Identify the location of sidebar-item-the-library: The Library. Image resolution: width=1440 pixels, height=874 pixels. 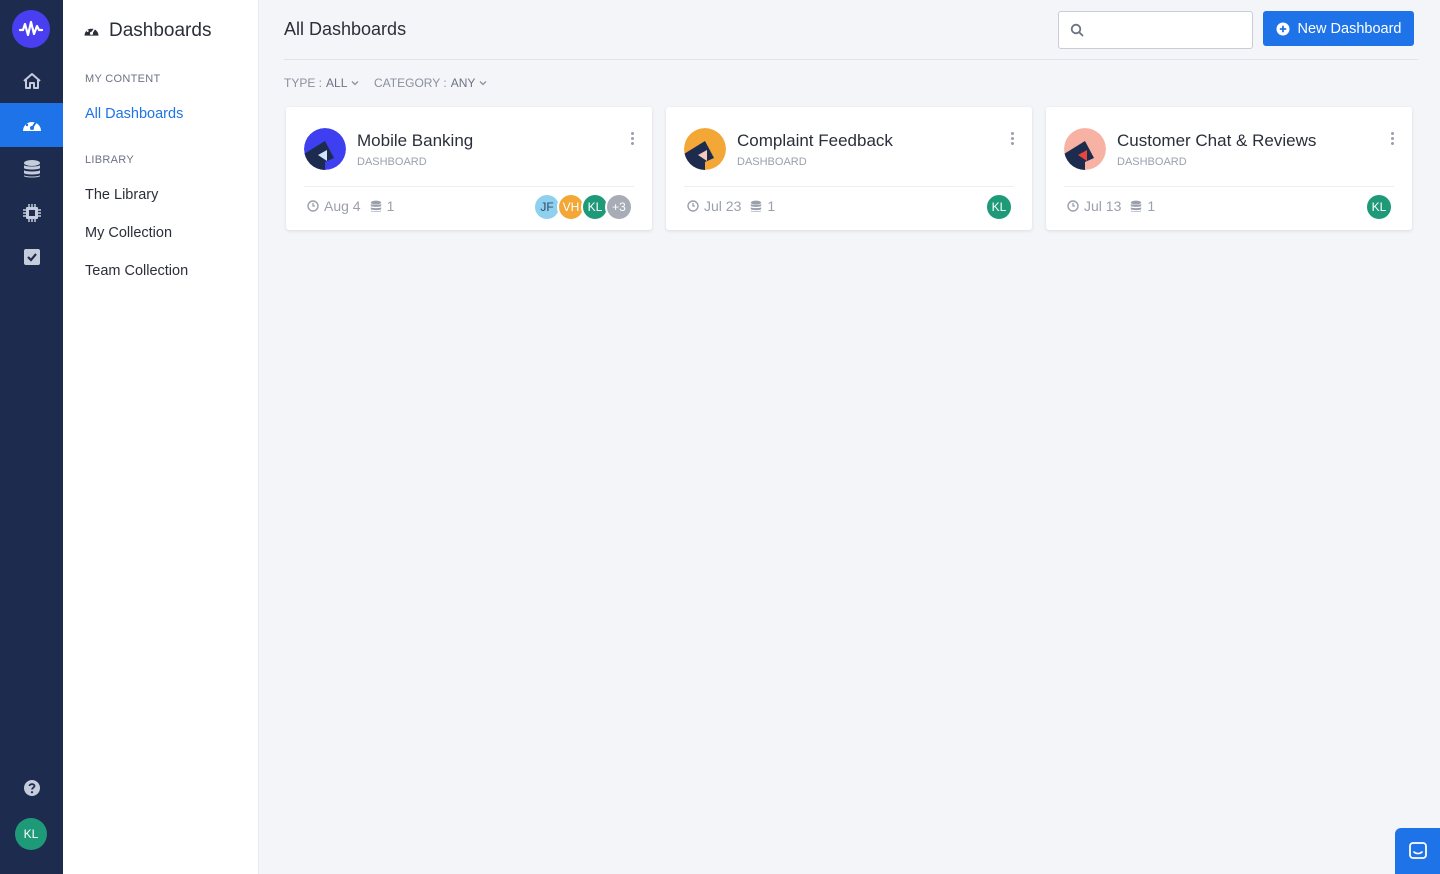
(121, 195).